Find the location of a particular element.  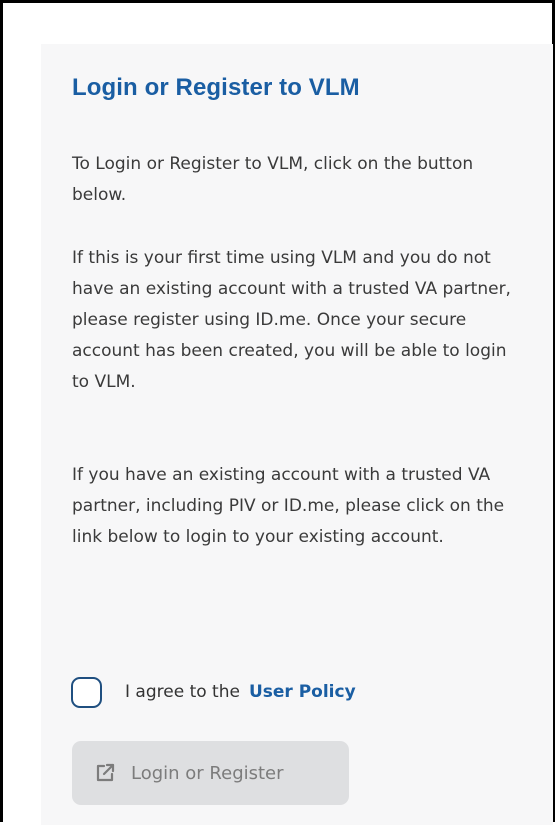

login-register-button: Login or Register is located at coordinates (210, 773).